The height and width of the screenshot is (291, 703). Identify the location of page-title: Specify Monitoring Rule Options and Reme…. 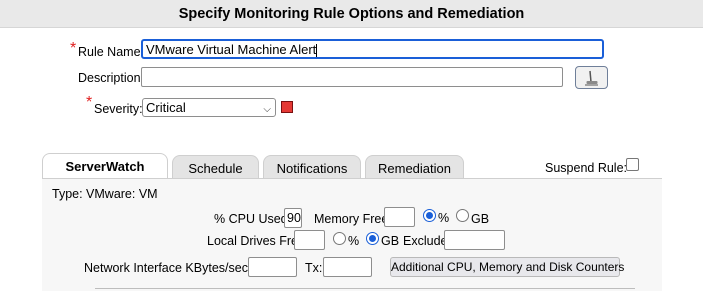
(351, 14).